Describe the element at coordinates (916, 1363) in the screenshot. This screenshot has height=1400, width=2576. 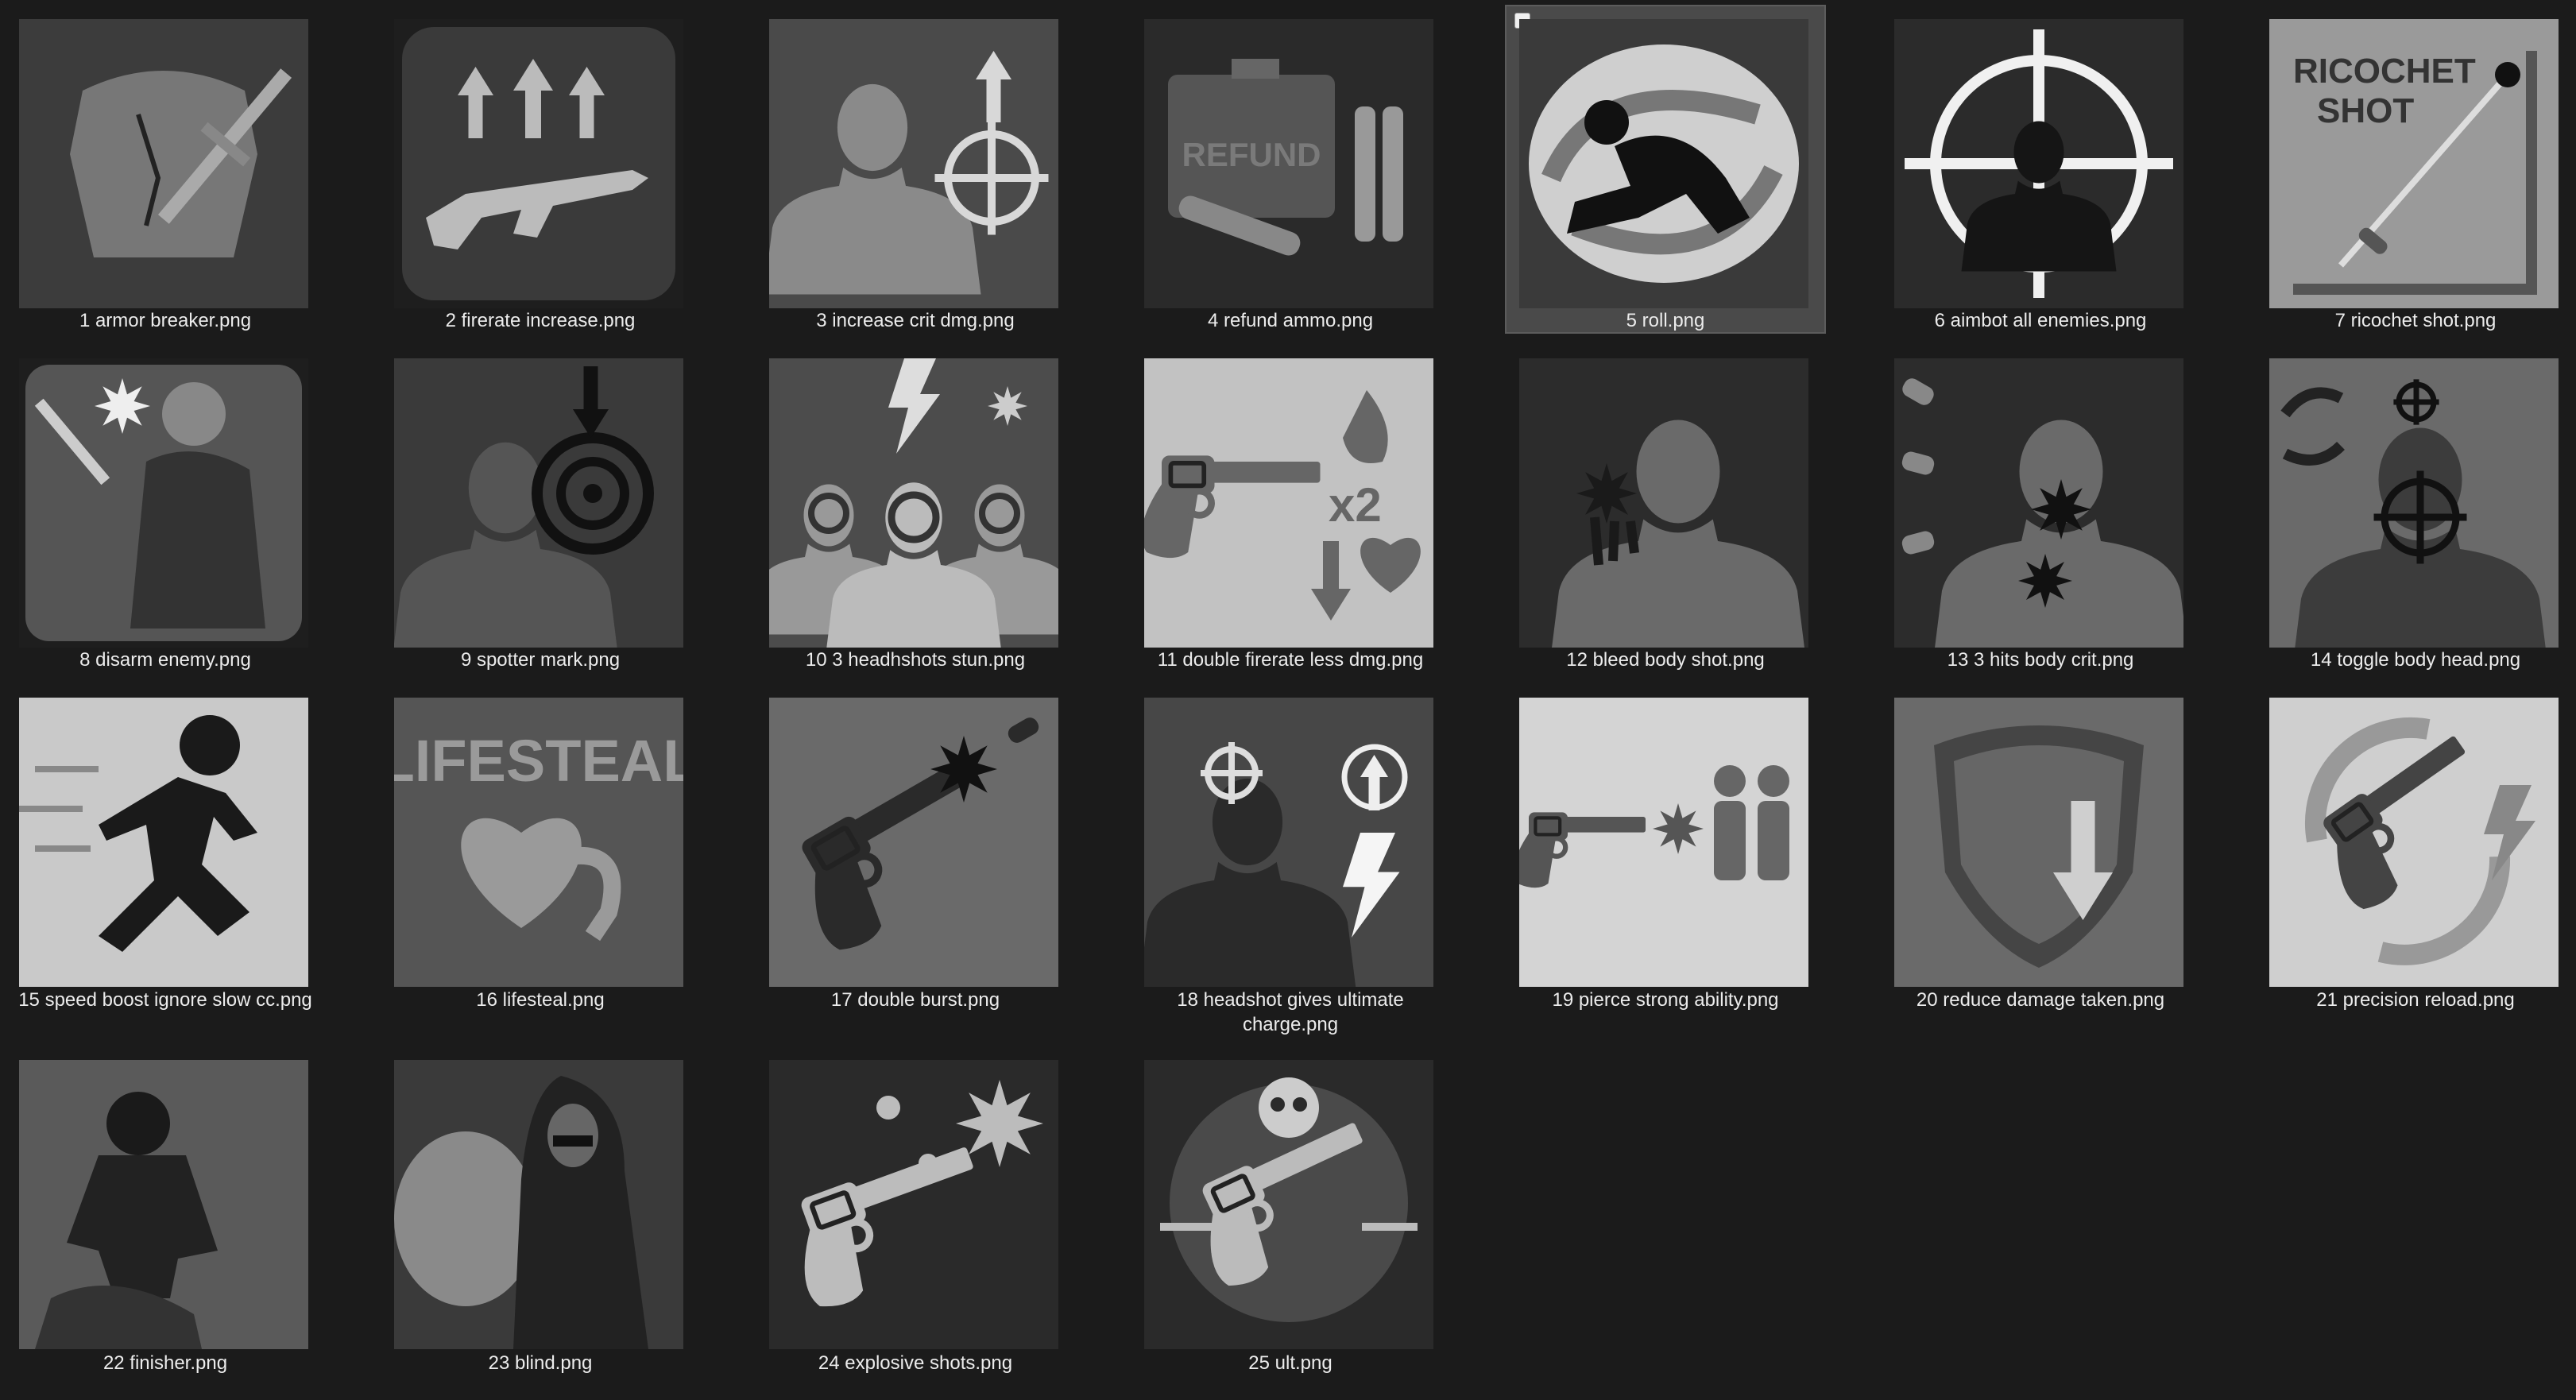
I see `file-name-label: 24 explosive shots.png` at that location.